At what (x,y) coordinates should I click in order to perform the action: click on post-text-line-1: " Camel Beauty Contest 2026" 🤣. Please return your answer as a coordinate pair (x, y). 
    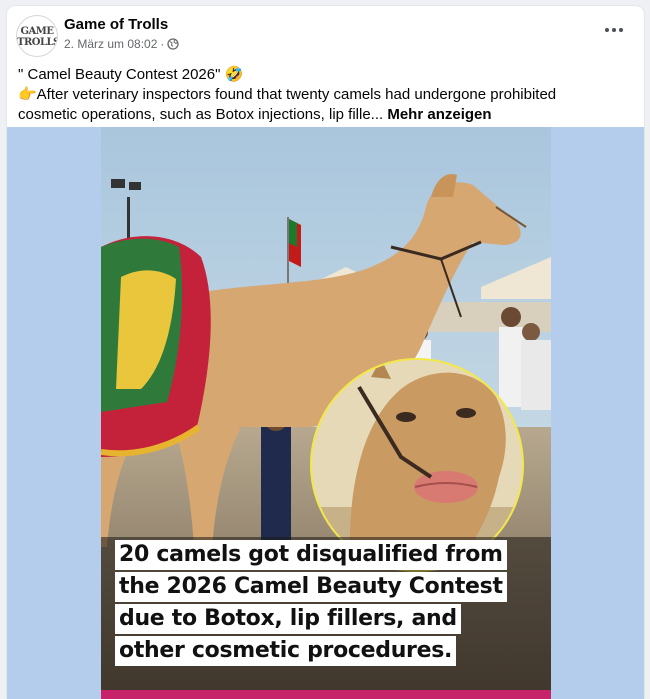
    Looking at the image, I should click on (131, 74).